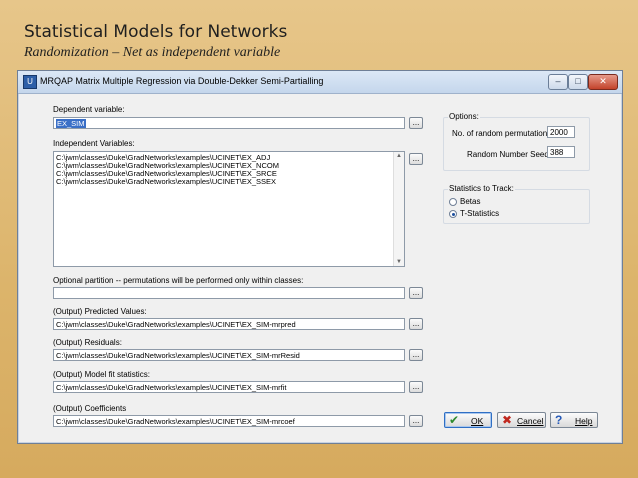  What do you see at coordinates (89, 109) in the screenshot?
I see `dependent-variable-label: Dependent variable:` at bounding box center [89, 109].